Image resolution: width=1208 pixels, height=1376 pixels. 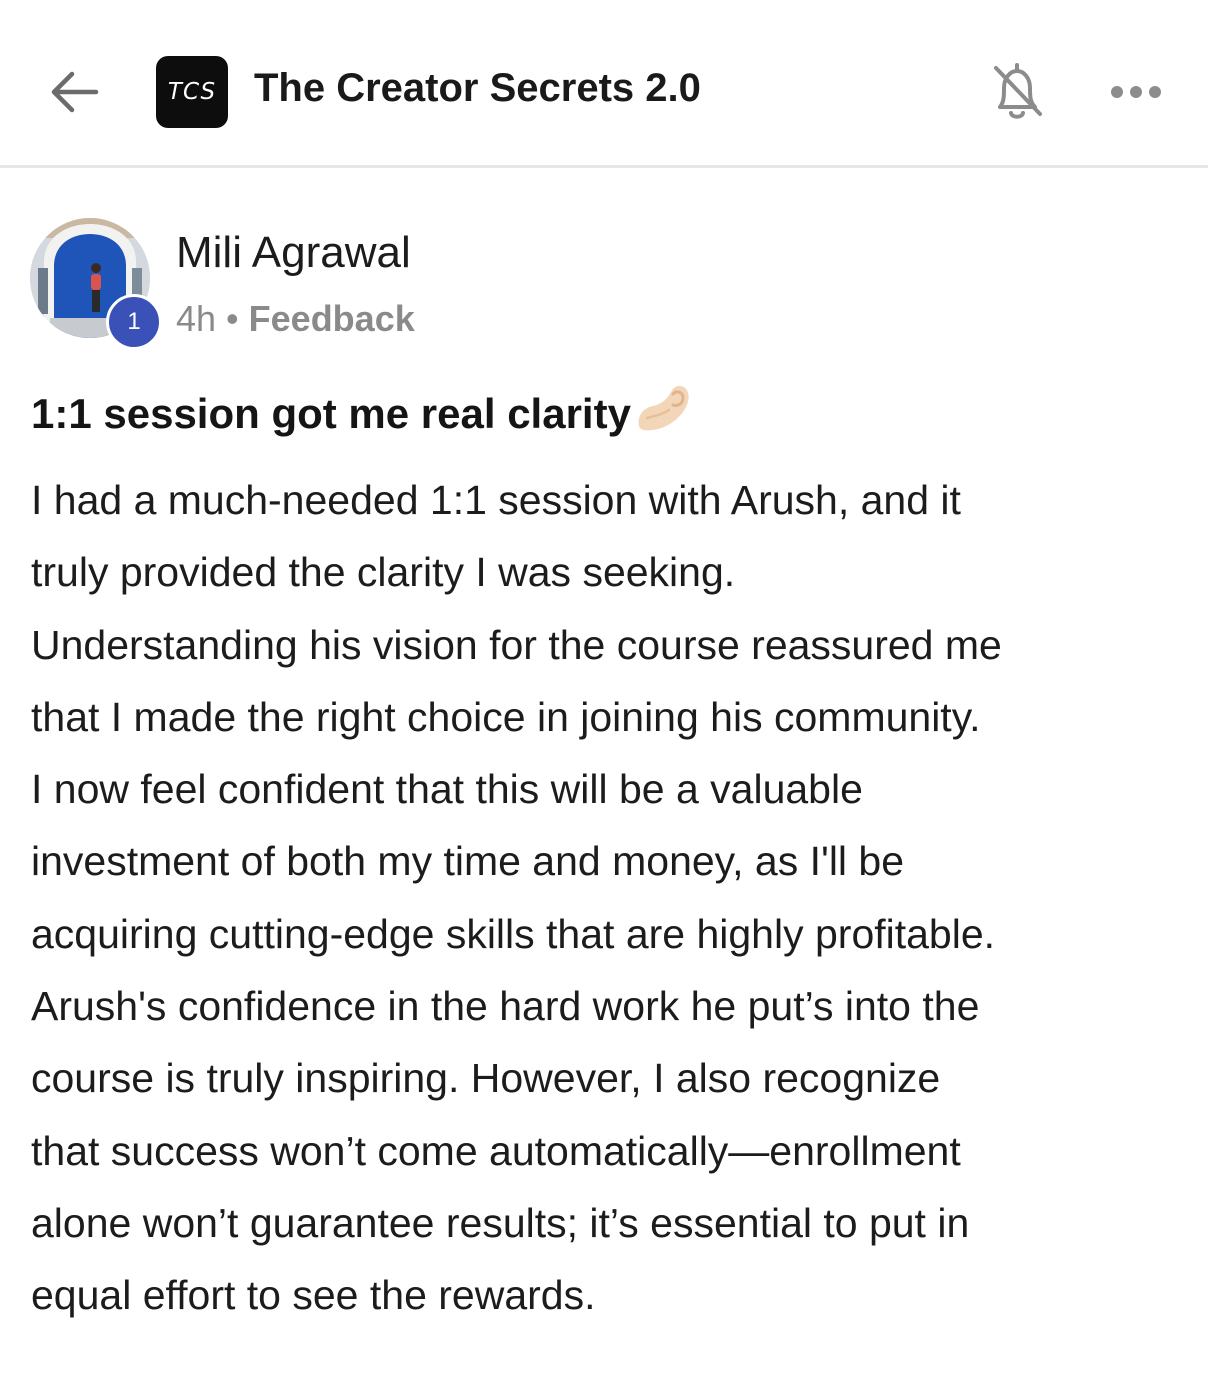 What do you see at coordinates (477, 88) in the screenshot?
I see `group-title: The Creator Secrets 2.0` at bounding box center [477, 88].